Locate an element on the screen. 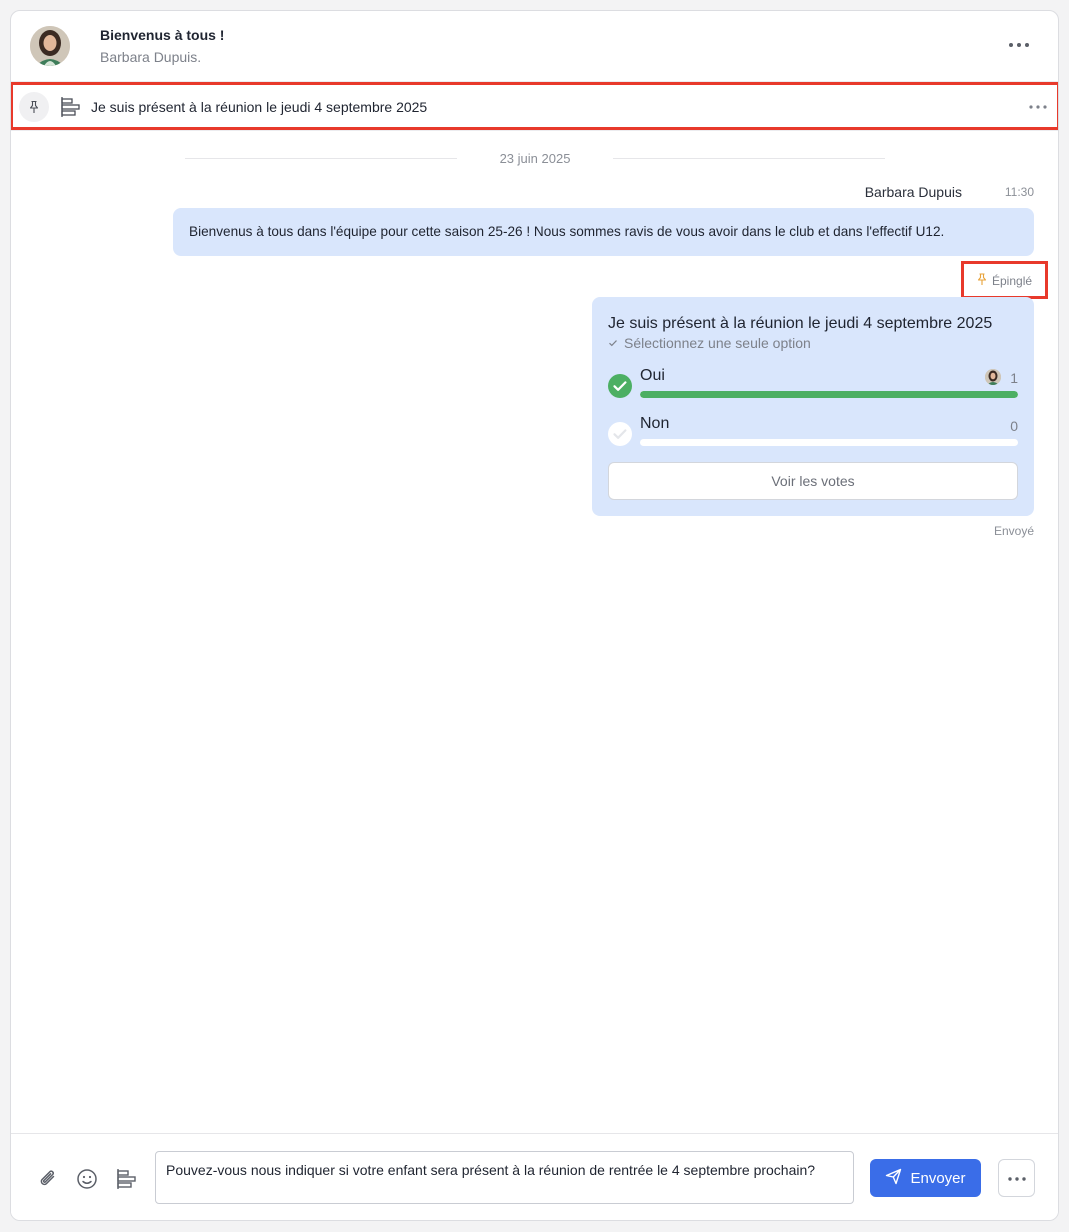 The image size is (1069, 1232). send-button: Envoyer is located at coordinates (925, 1178).